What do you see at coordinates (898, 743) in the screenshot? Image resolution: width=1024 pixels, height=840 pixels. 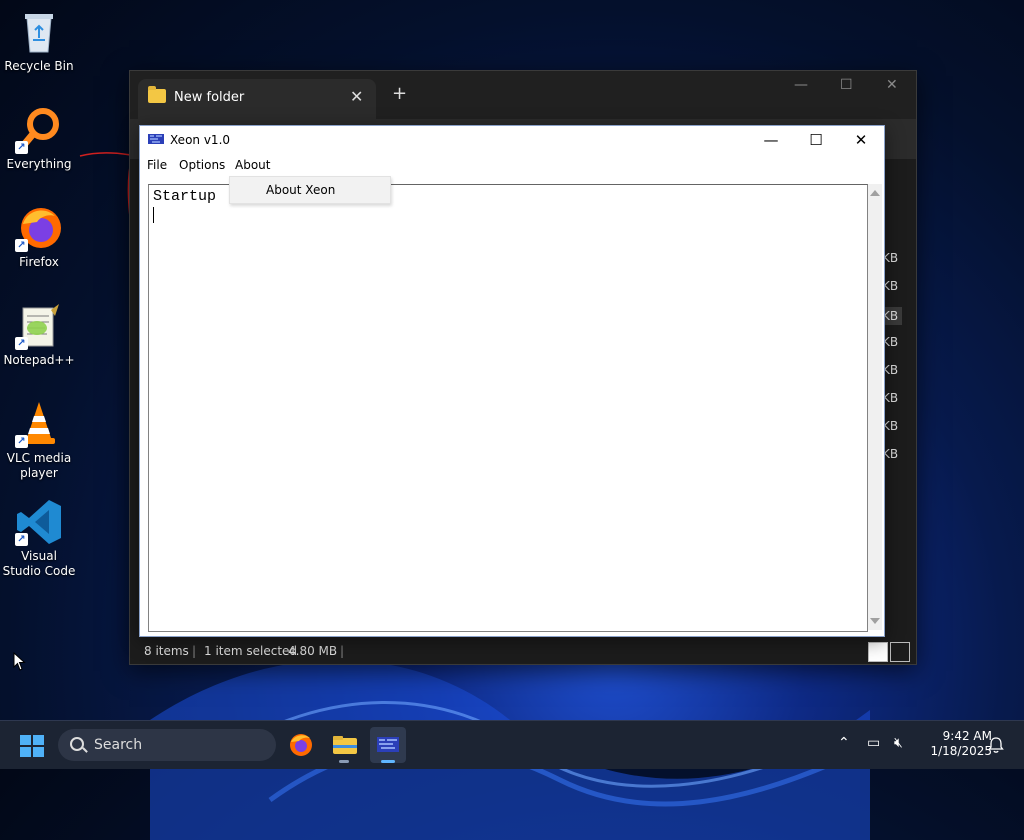 I see `volume-muted-icon: 🔇︎` at bounding box center [898, 743].